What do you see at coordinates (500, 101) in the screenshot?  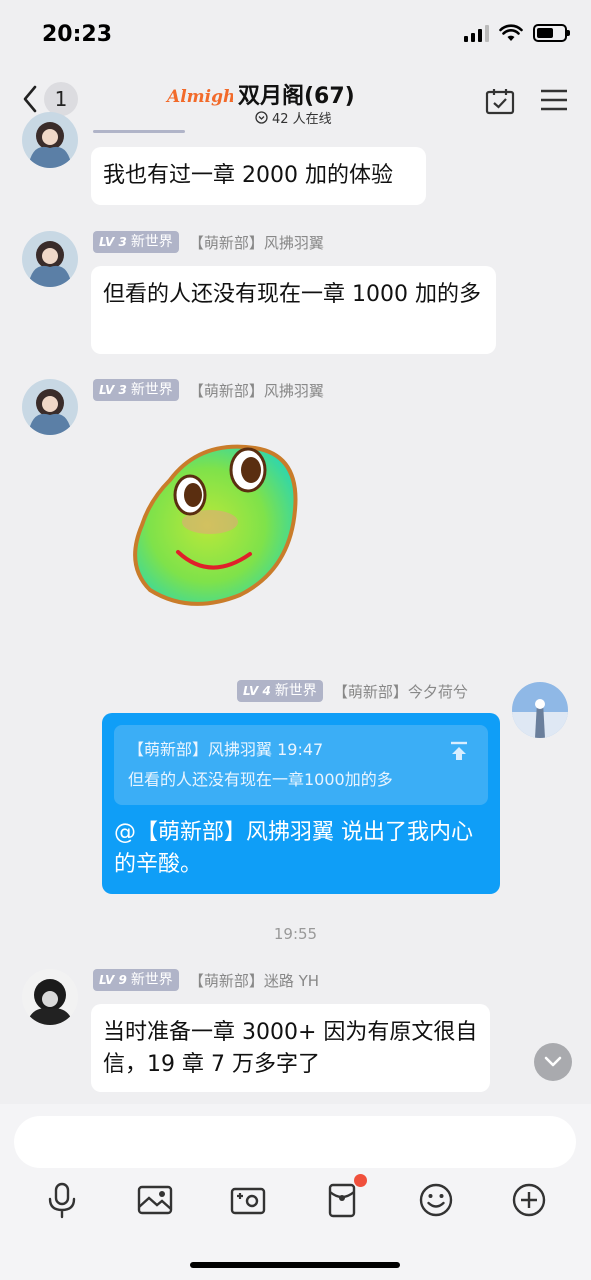 I see `calendar-check-icon` at bounding box center [500, 101].